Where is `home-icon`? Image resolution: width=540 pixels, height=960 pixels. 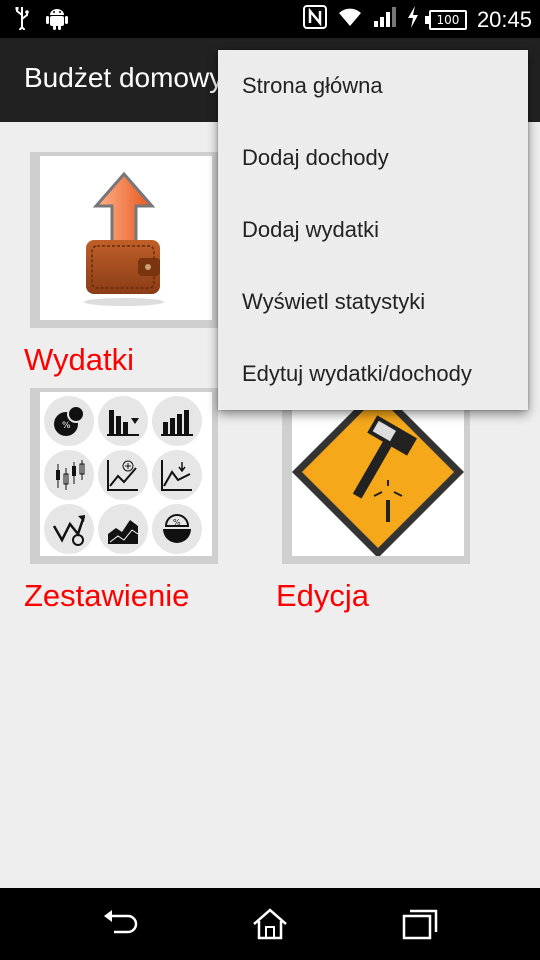 home-icon is located at coordinates (270, 924).